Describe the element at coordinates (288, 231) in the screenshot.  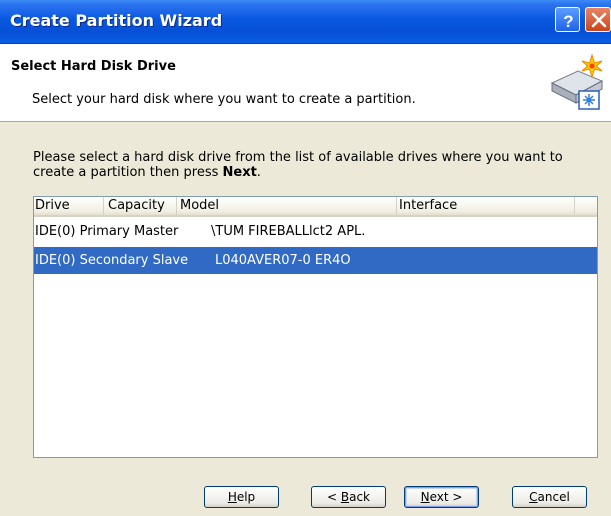
I see `cell-model: \TUM FIREBALLlct2 APL.` at that location.